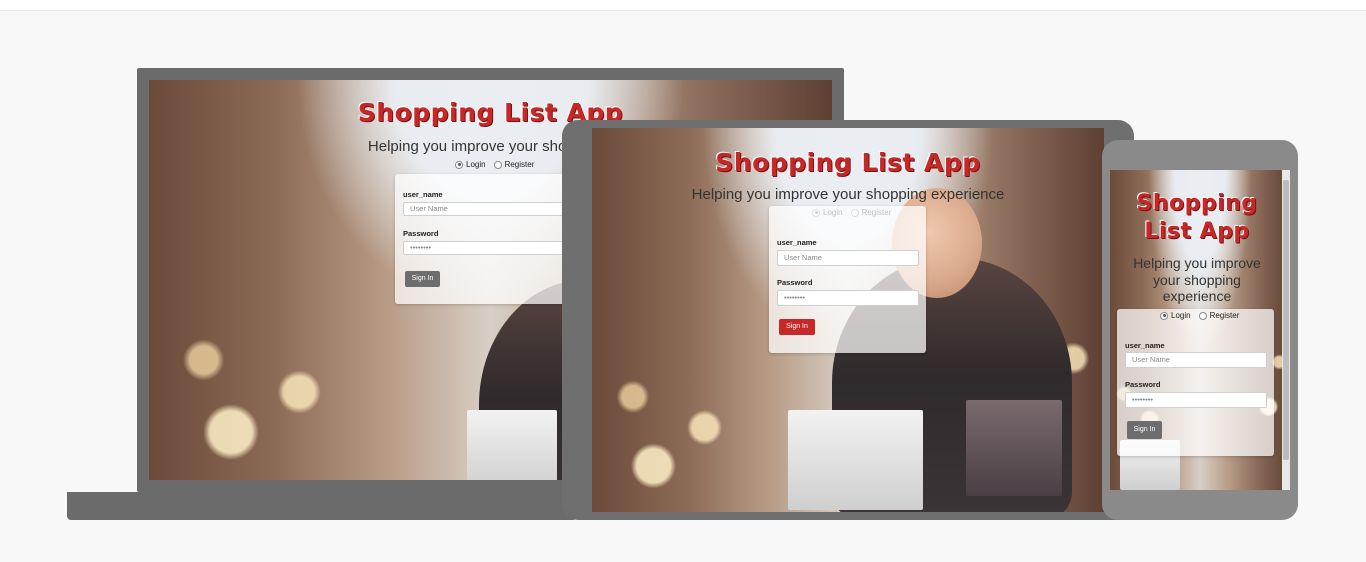 This screenshot has width=1366, height=562. I want to click on phone-scrollbar-thumb, so click(1286, 320).